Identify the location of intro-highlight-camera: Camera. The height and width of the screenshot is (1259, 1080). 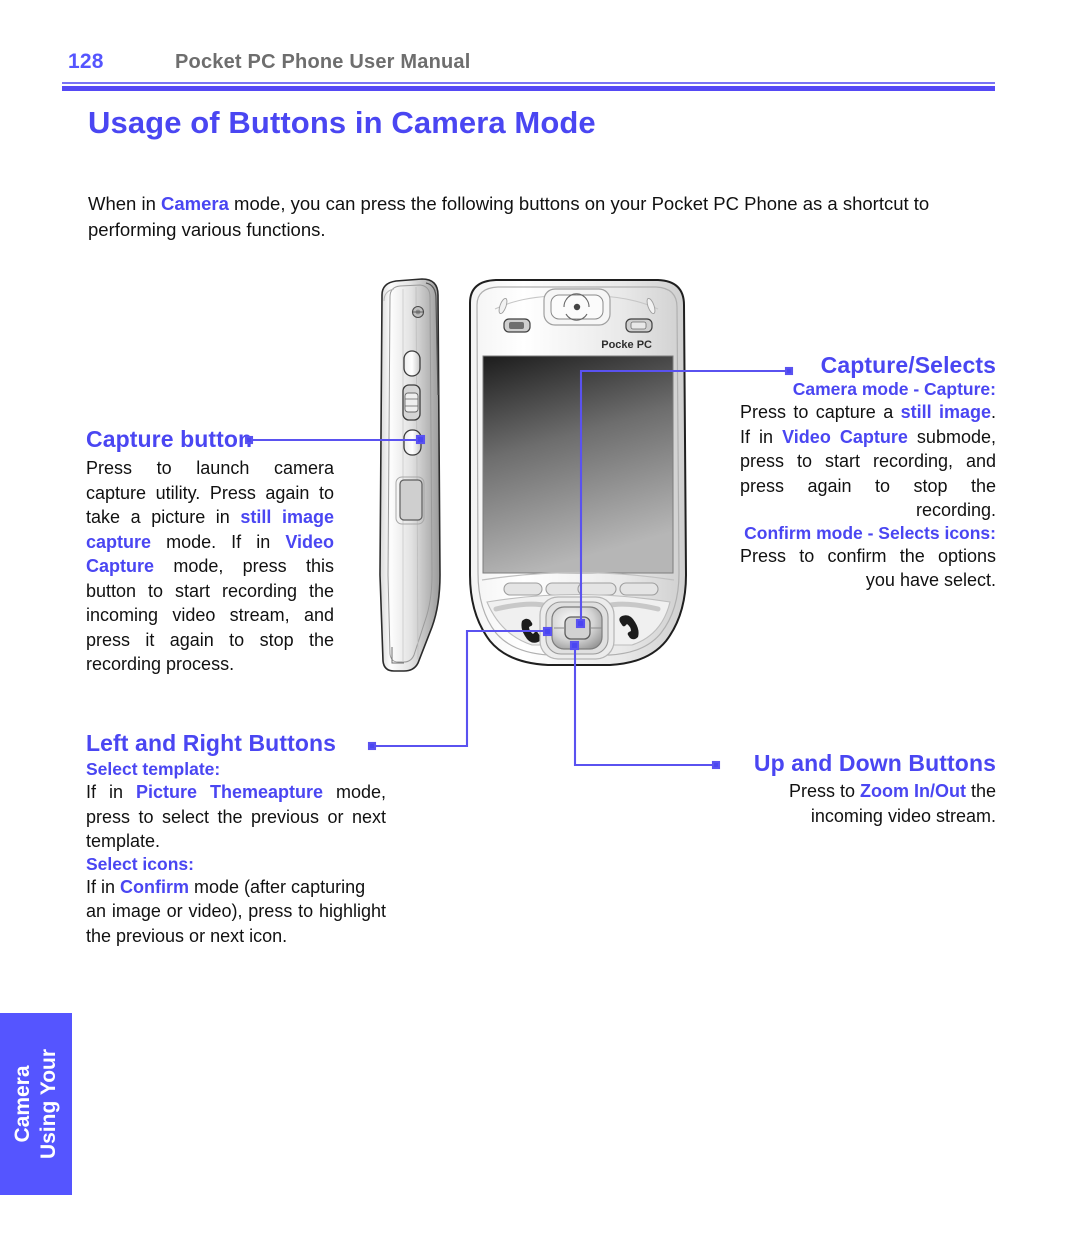
(195, 203).